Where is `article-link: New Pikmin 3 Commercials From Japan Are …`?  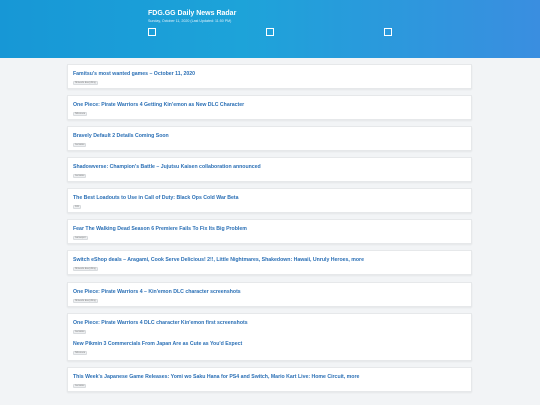
article-link: New Pikmin 3 Commercials From Japan Are … is located at coordinates (157, 344).